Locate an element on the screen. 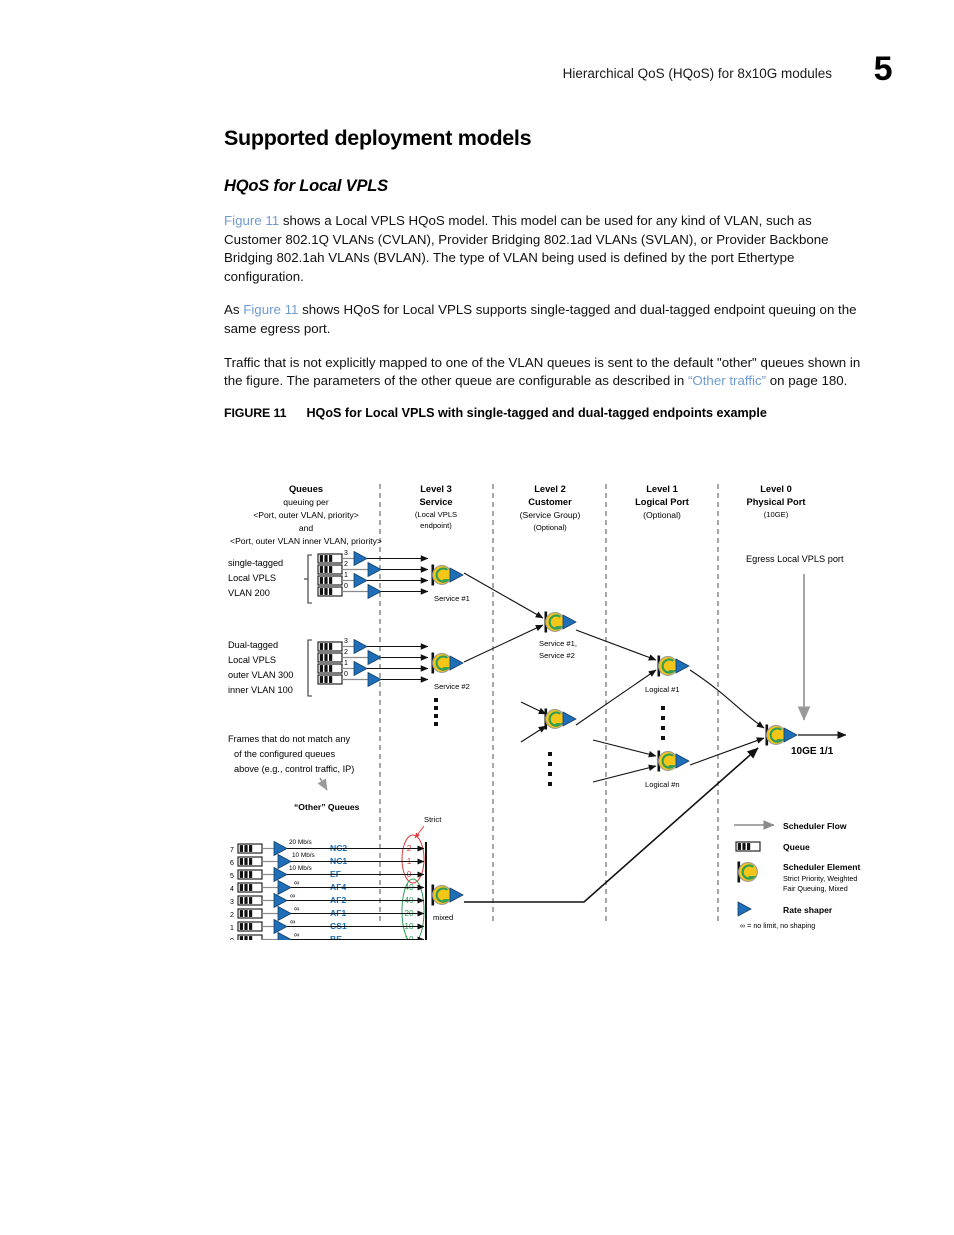  col-level3-title2: Service is located at coordinates (435, 502).